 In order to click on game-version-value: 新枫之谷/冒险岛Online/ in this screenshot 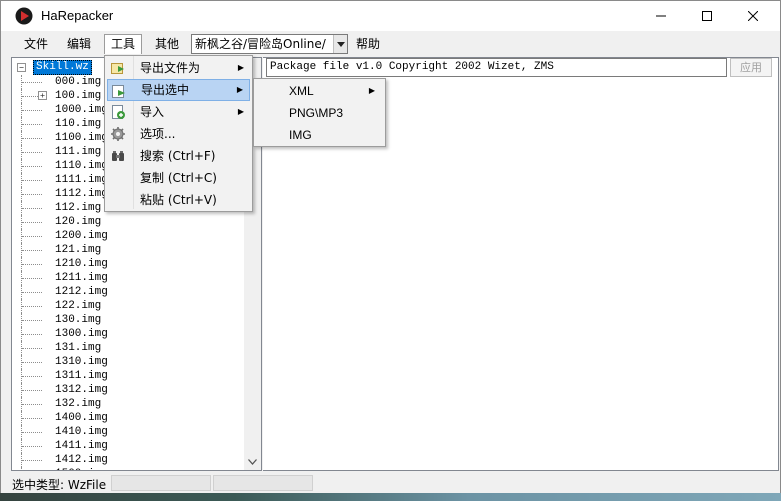, I will do `click(260, 44)`.